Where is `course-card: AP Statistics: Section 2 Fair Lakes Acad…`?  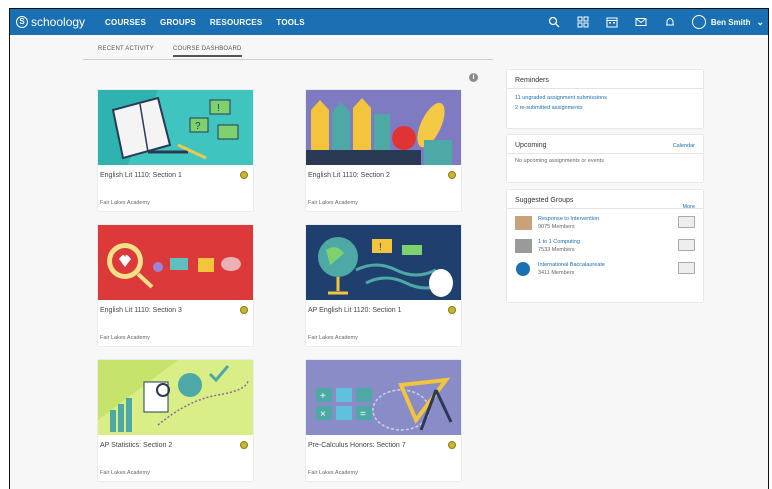
course-card: AP Statistics: Section 2 Fair Lakes Acad… is located at coordinates (175, 420).